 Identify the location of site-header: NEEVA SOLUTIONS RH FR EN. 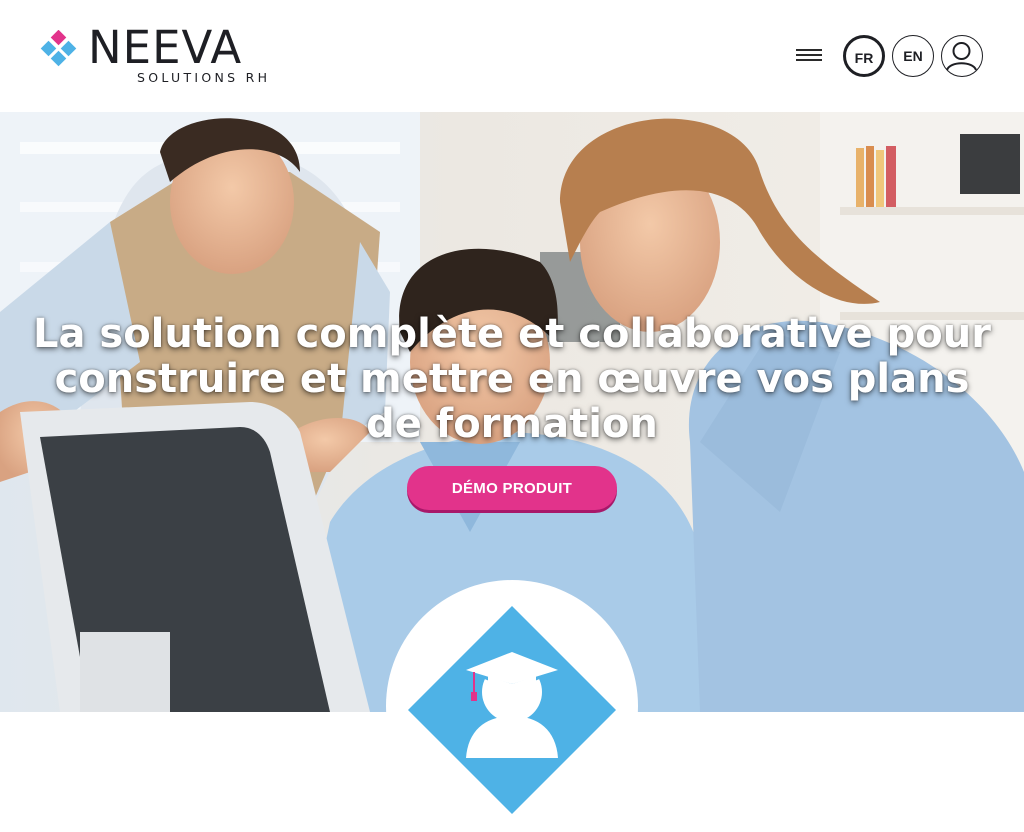
(512, 56).